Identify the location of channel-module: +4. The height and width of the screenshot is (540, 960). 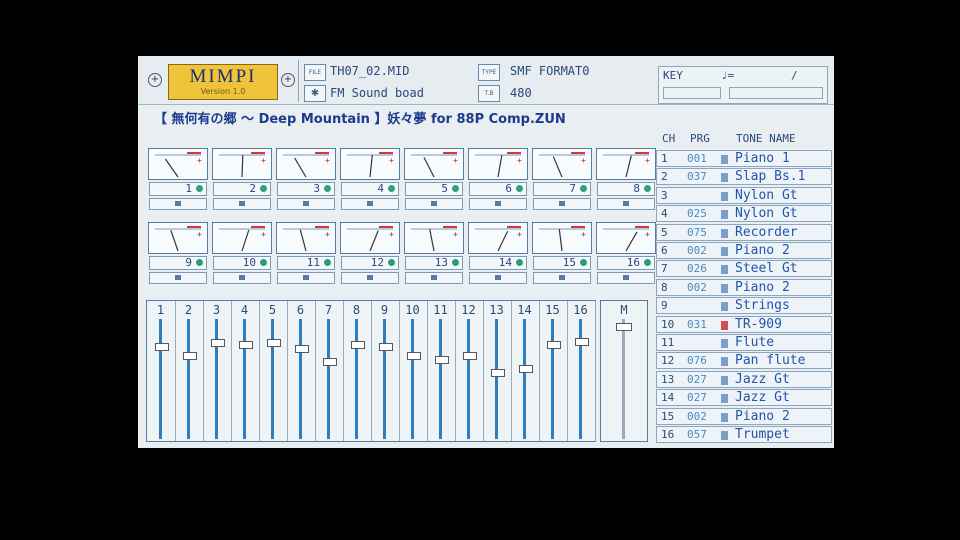
(370, 181).